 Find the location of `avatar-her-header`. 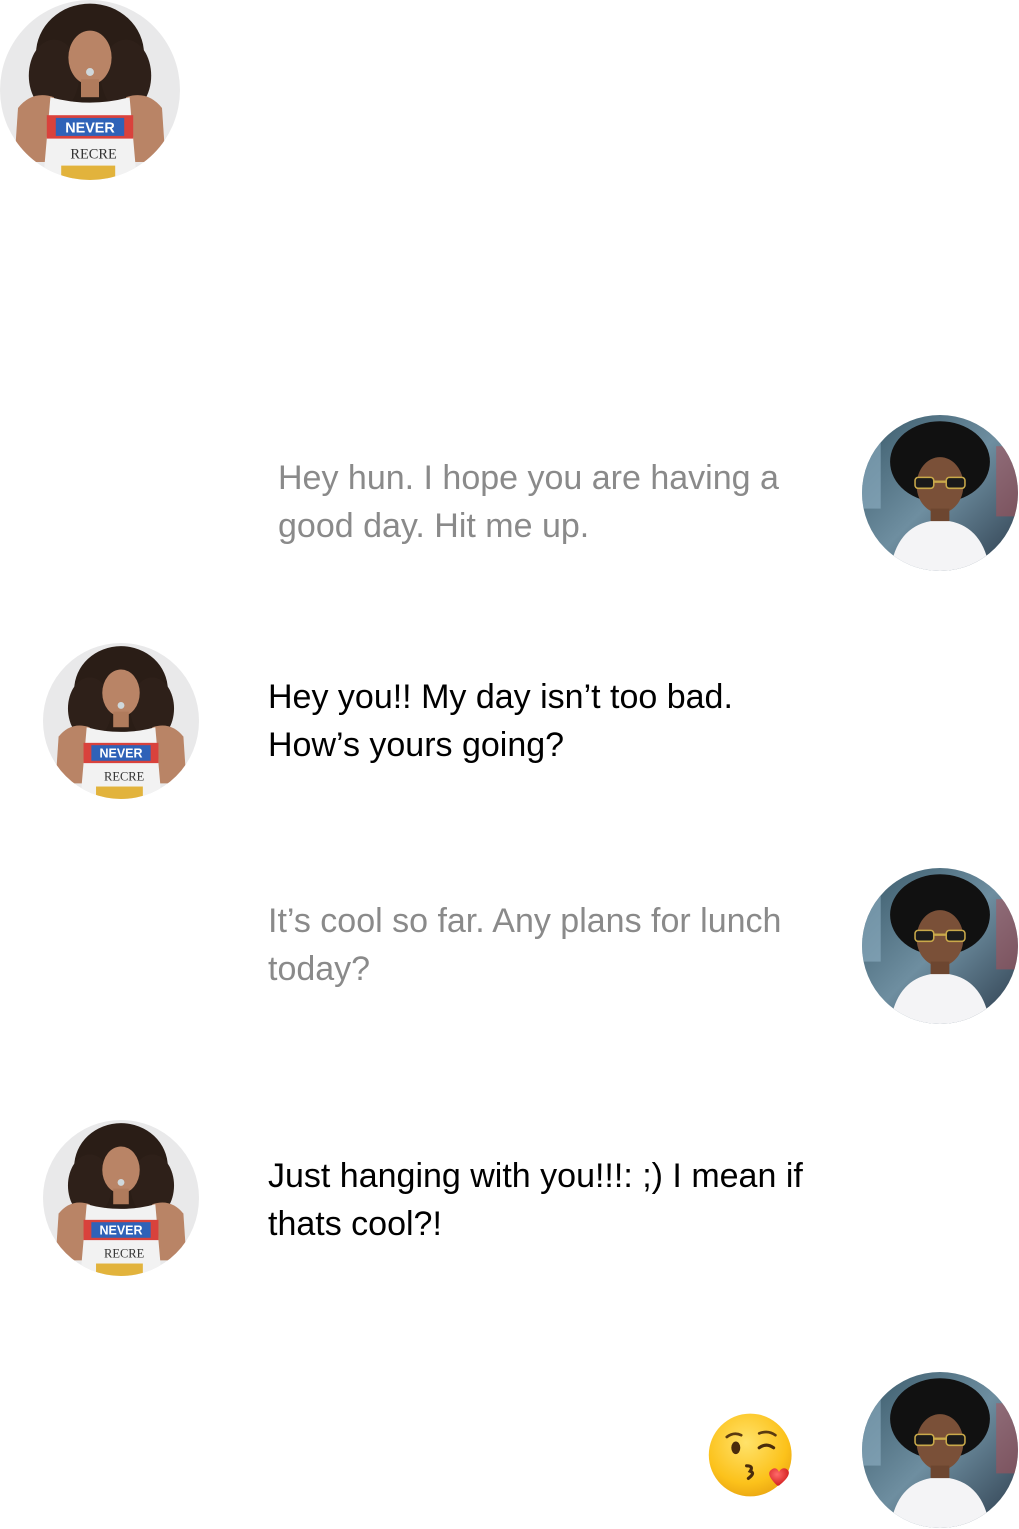

avatar-her-header is located at coordinates (90, 90).